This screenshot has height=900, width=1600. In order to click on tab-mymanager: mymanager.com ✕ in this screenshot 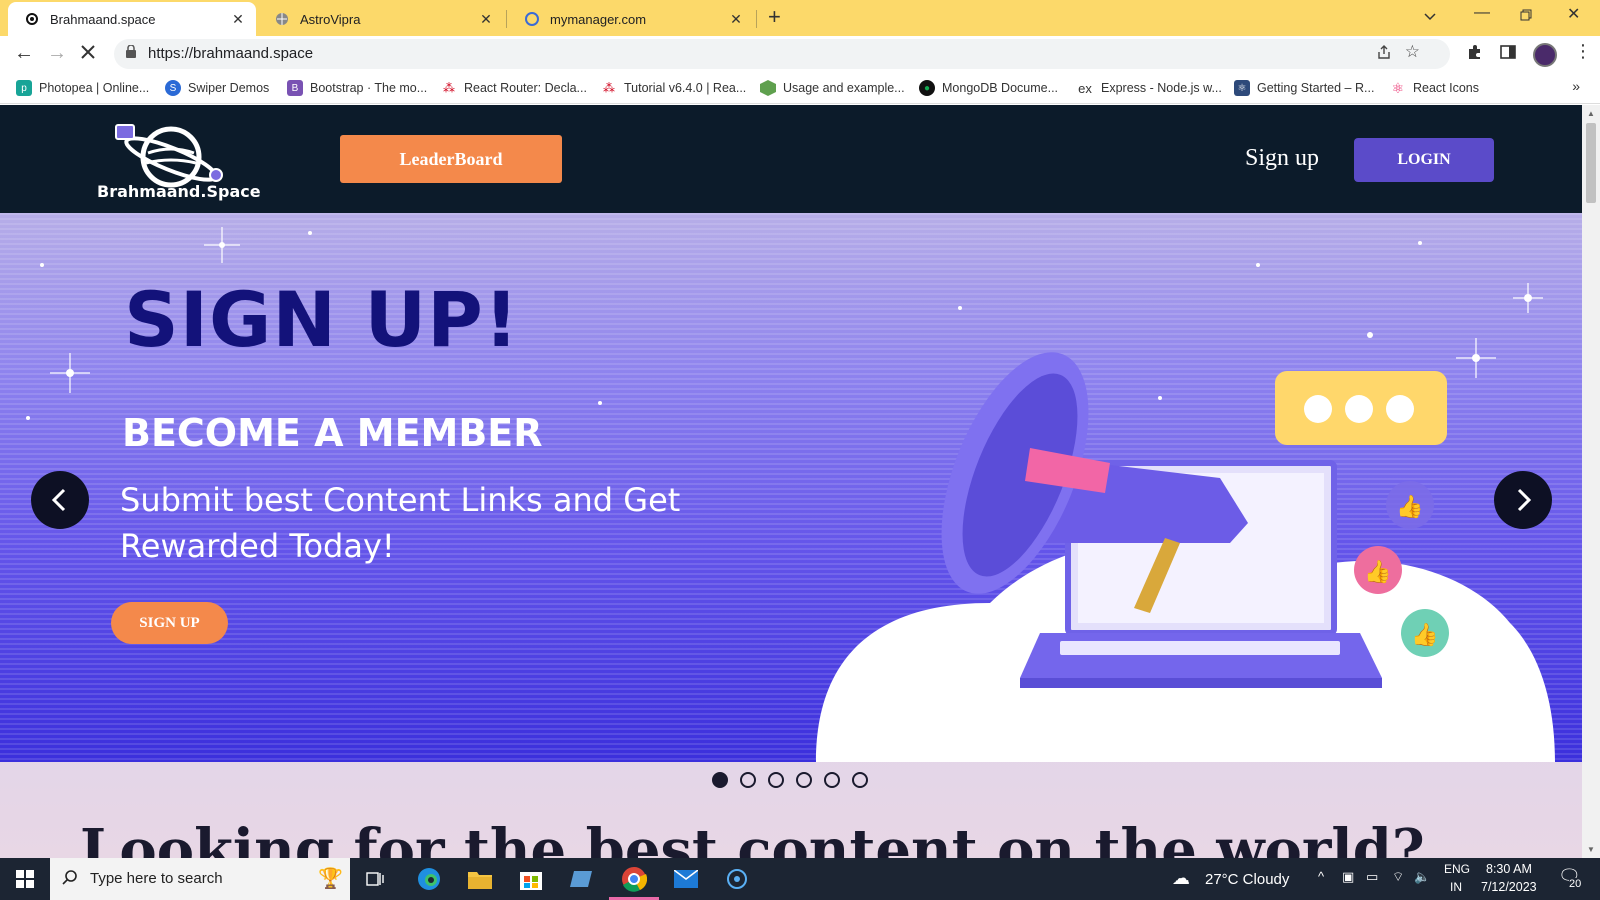, I will do `click(631, 19)`.